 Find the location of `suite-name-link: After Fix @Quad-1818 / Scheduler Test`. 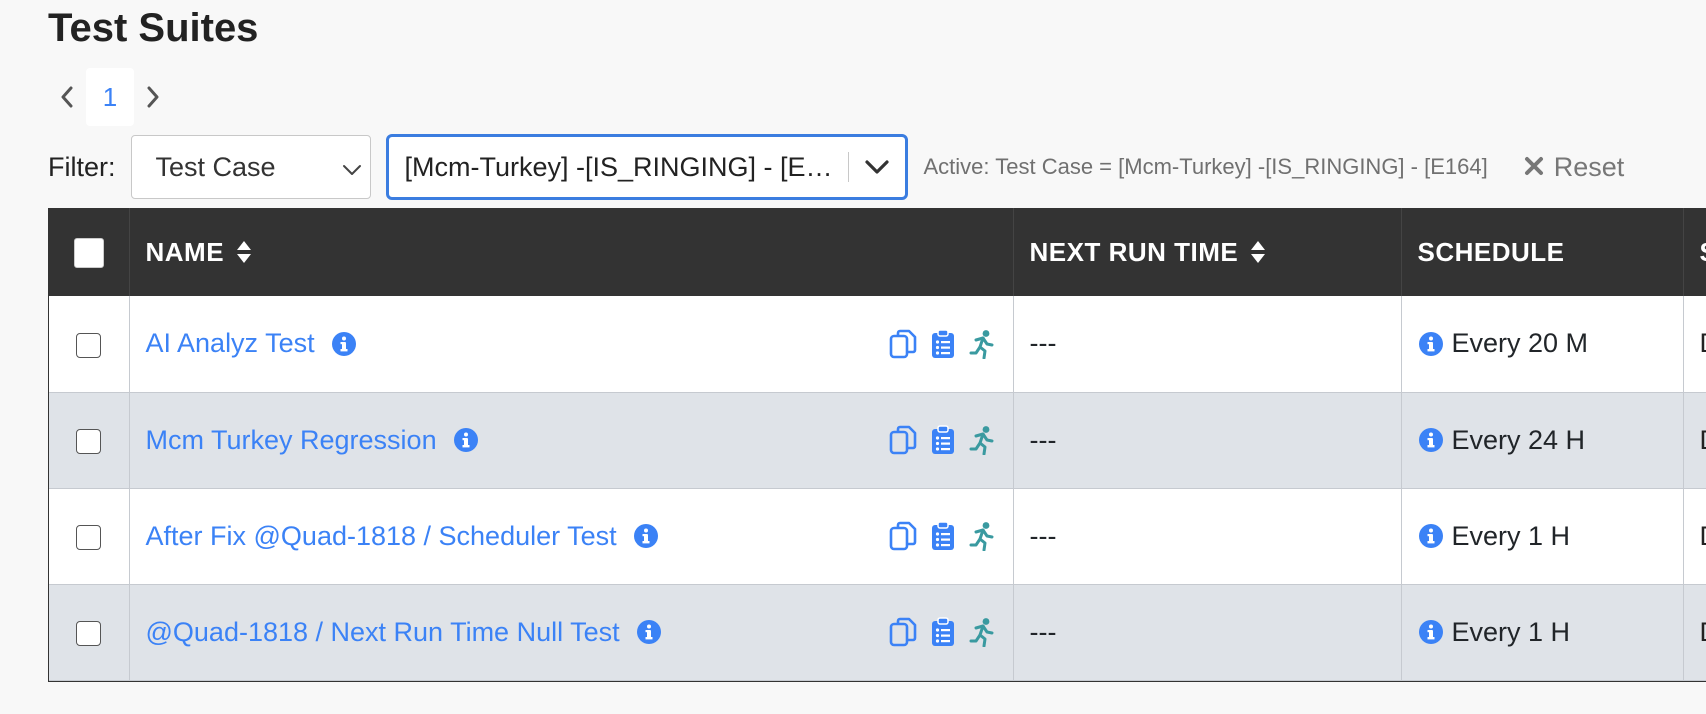

suite-name-link: After Fix @Quad-1818 / Scheduler Test is located at coordinates (381, 536).